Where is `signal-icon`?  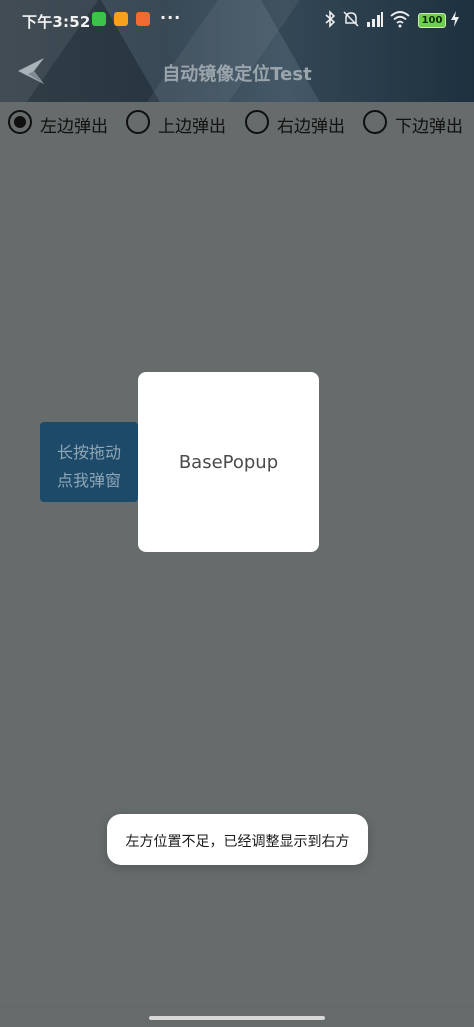 signal-icon is located at coordinates (375, 19).